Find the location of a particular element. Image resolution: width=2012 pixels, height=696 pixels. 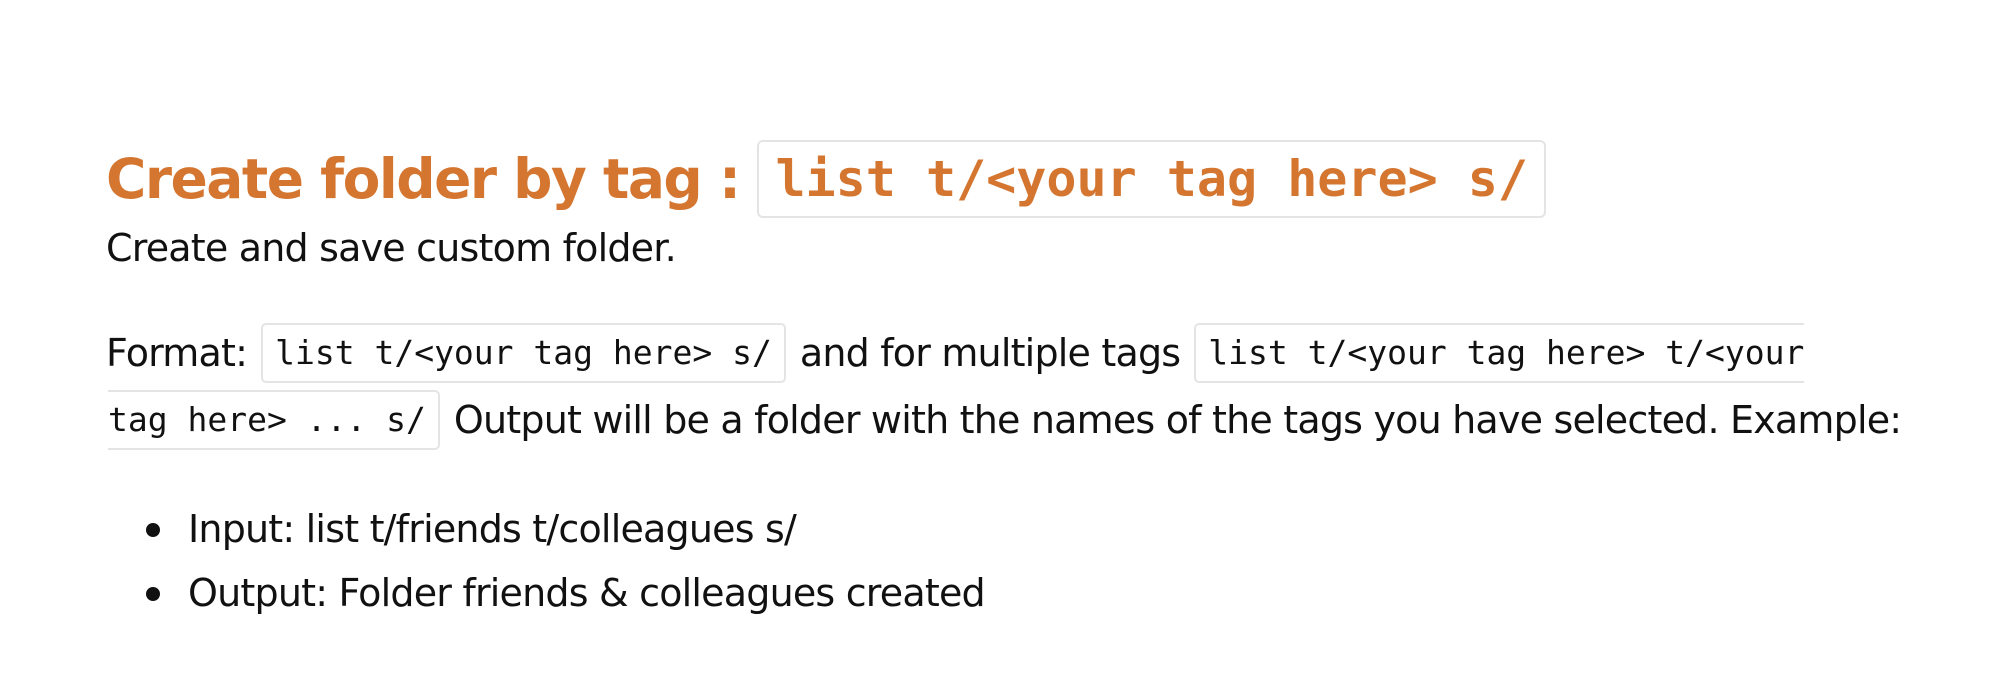

format-multi-tag-command-part1: list t/<your tag here> t/<your is located at coordinates (1499, 353).